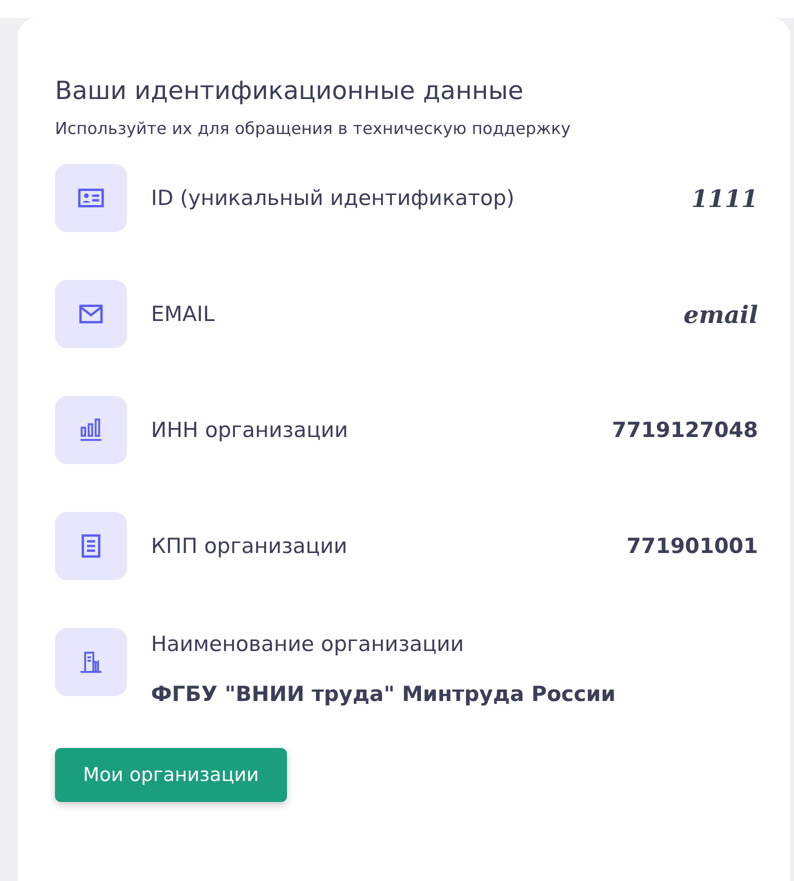  Describe the element at coordinates (308, 644) in the screenshot. I see `field-label: Наименование организации` at that location.